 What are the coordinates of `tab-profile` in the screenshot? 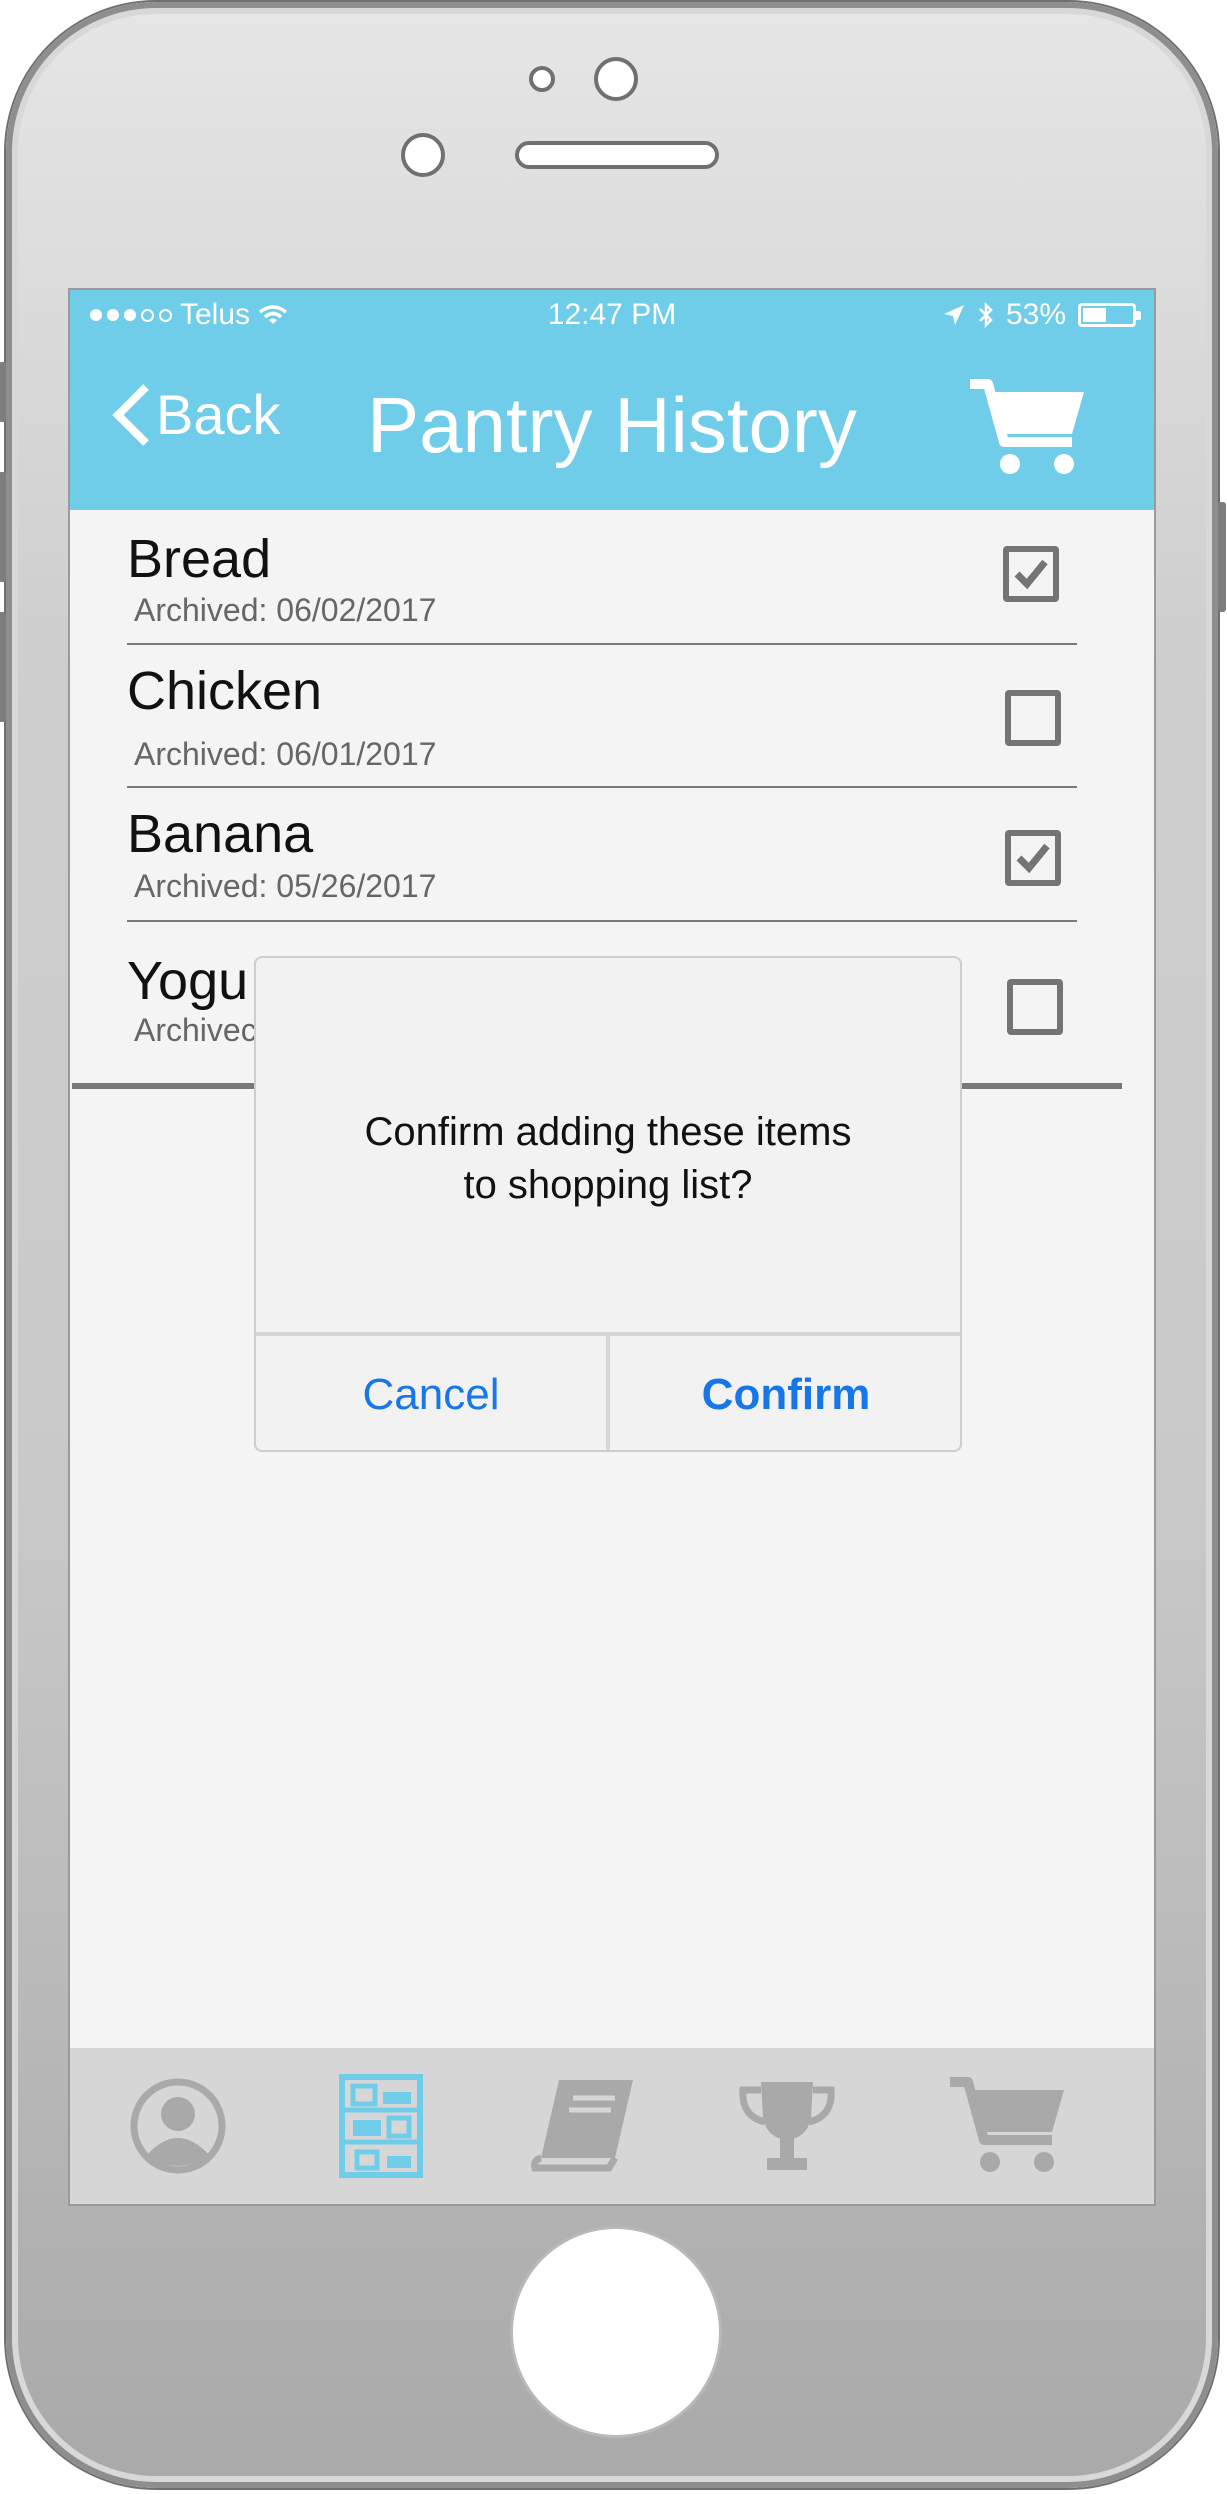 It's located at (178, 2126).